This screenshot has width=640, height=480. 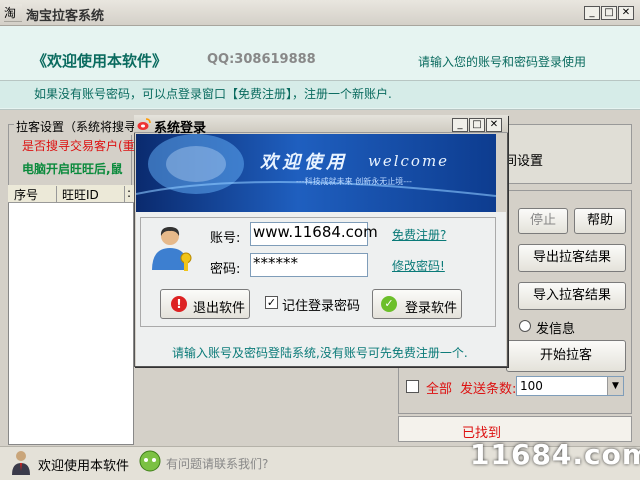 What do you see at coordinates (419, 234) in the screenshot?
I see `free-register-link: 免费注册?` at bounding box center [419, 234].